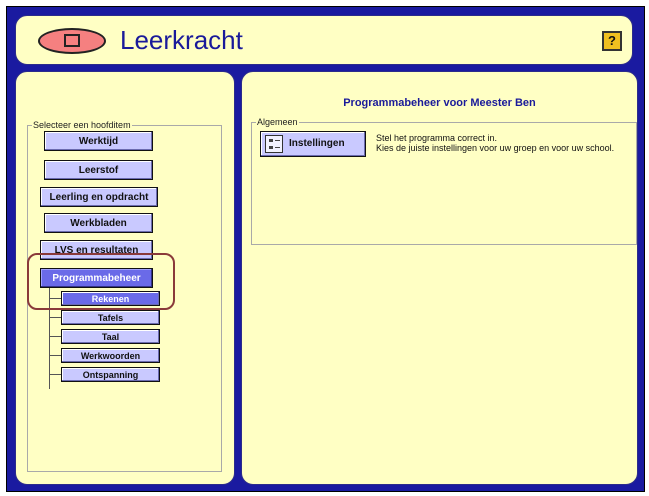  I want to click on general-group-label: Algemeen, so click(277, 122).